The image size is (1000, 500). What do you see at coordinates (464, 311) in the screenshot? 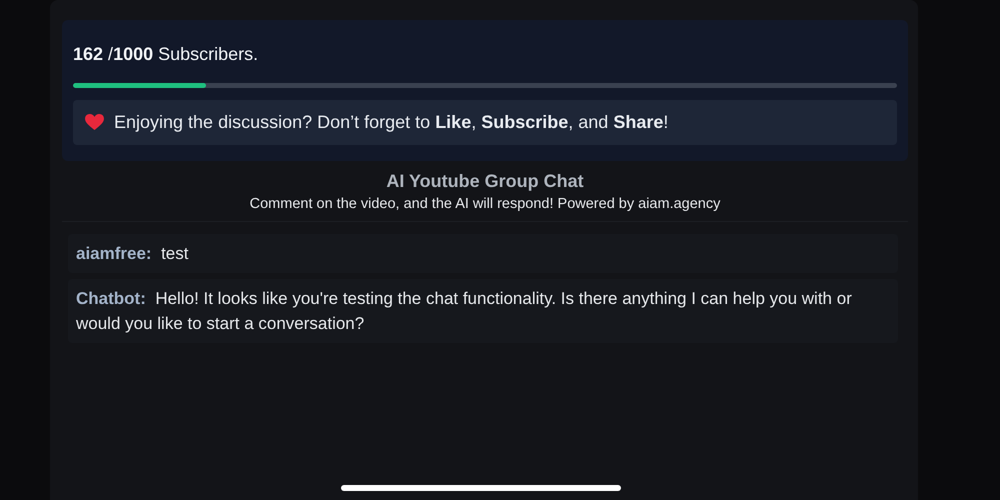
I see `message-text: Chatbot: Hello! It looks like you're testing the chat functionality. Is there anything I can help you with or would you like to start a conversation?` at bounding box center [464, 311].